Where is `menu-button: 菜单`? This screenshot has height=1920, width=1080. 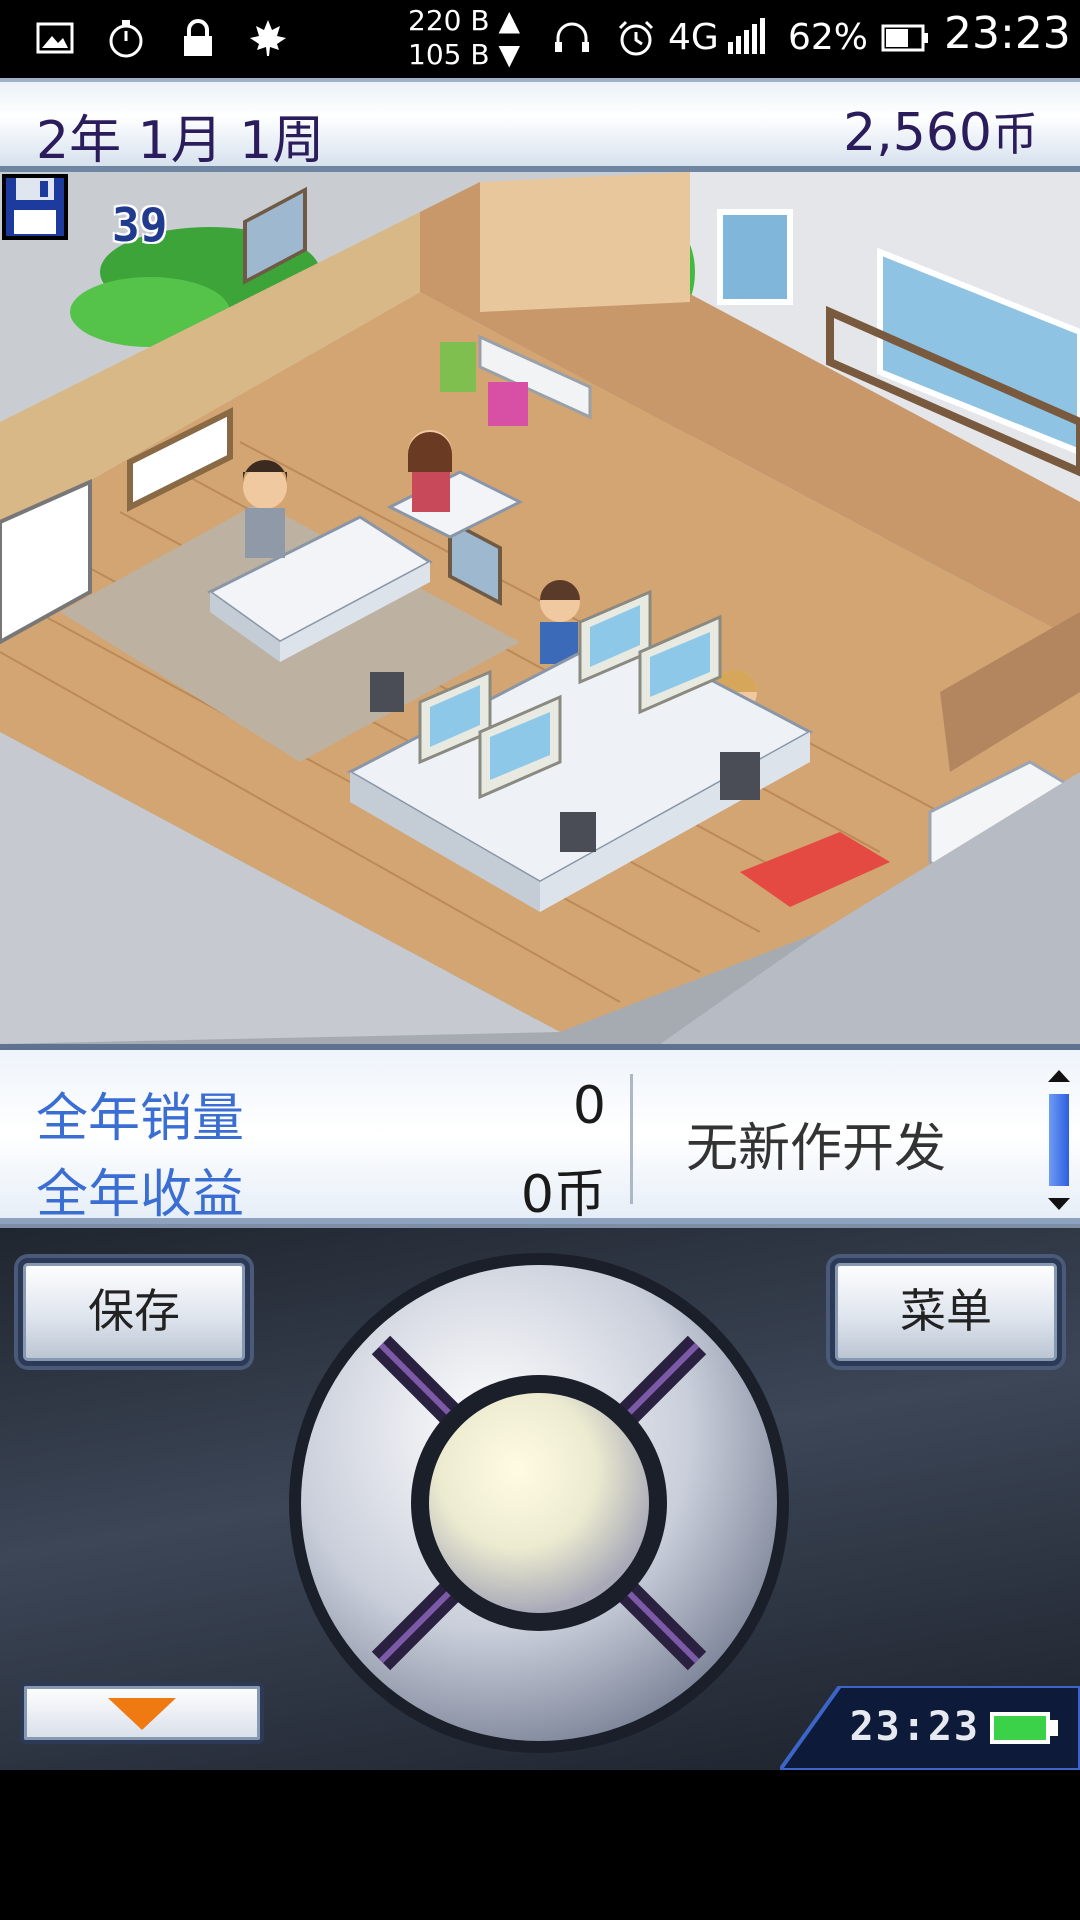
menu-button: 菜单 is located at coordinates (946, 1312).